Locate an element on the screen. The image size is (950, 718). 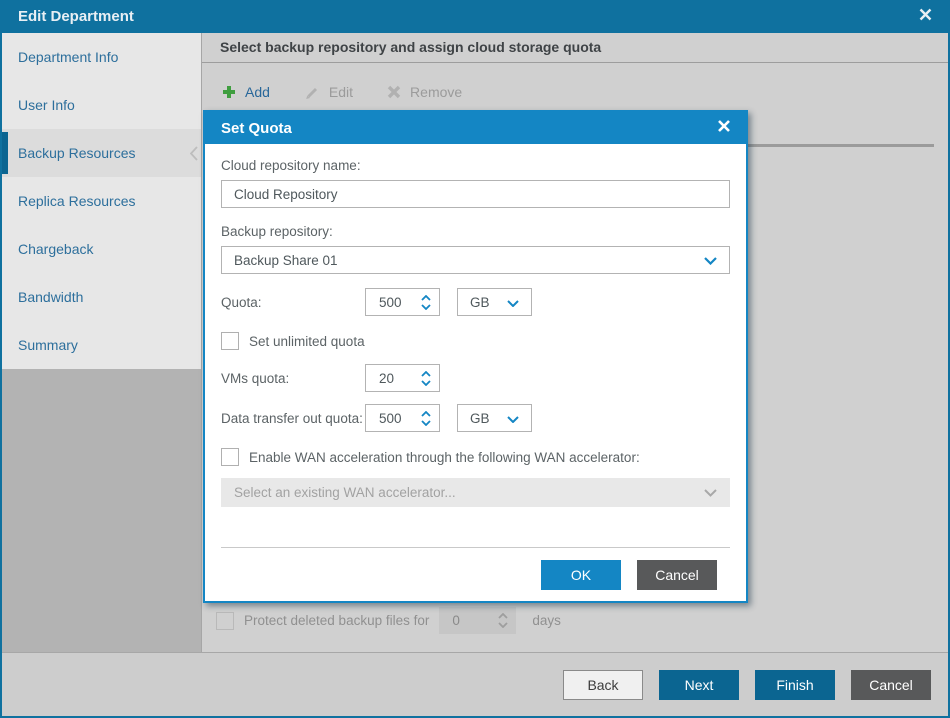
quota-stepper: 500 is located at coordinates (402, 302).